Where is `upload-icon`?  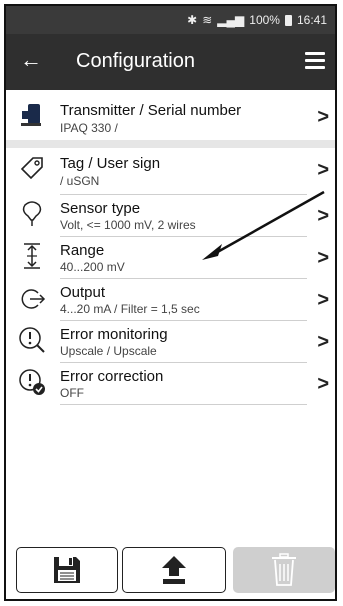
upload-icon is located at coordinates (174, 570).